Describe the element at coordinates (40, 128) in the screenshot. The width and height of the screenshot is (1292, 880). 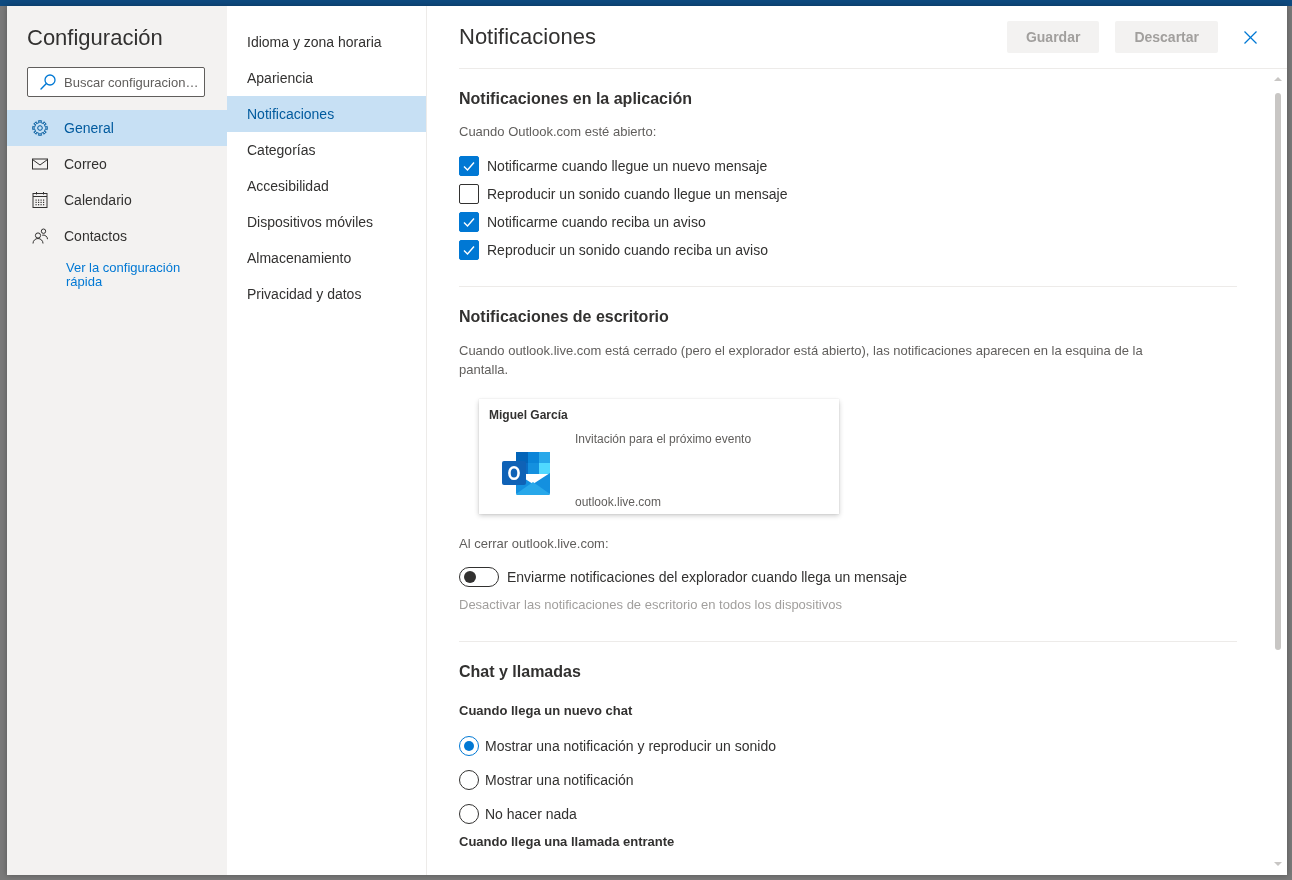
I see `gear-icon` at that location.